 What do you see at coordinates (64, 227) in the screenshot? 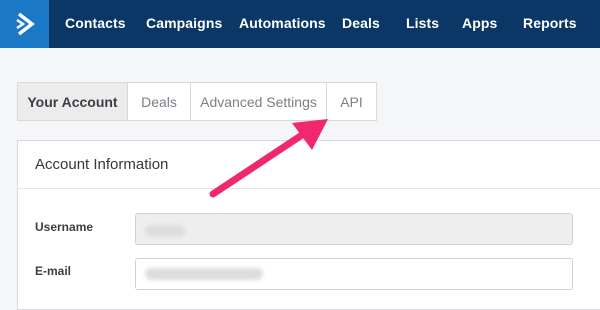
I see `username-label: Username` at bounding box center [64, 227].